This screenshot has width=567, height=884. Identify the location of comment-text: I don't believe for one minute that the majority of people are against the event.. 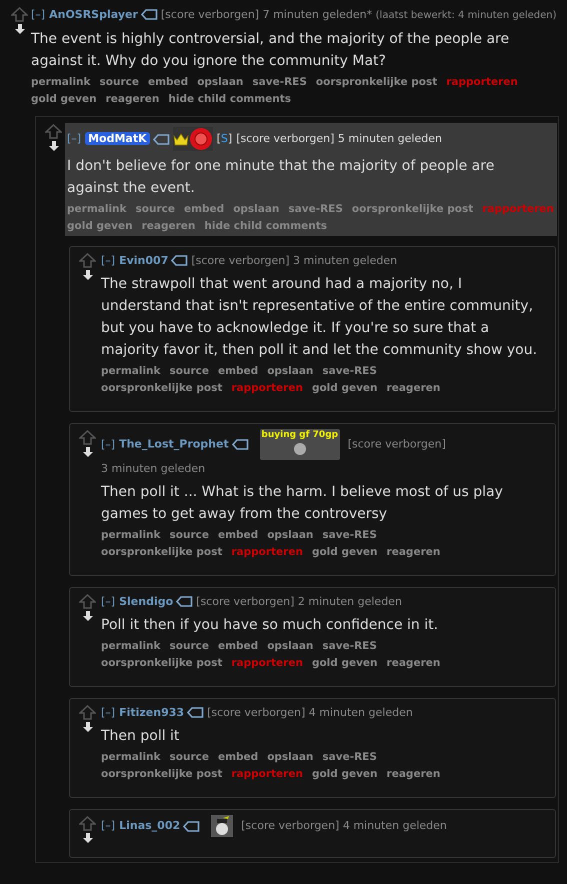
(281, 177).